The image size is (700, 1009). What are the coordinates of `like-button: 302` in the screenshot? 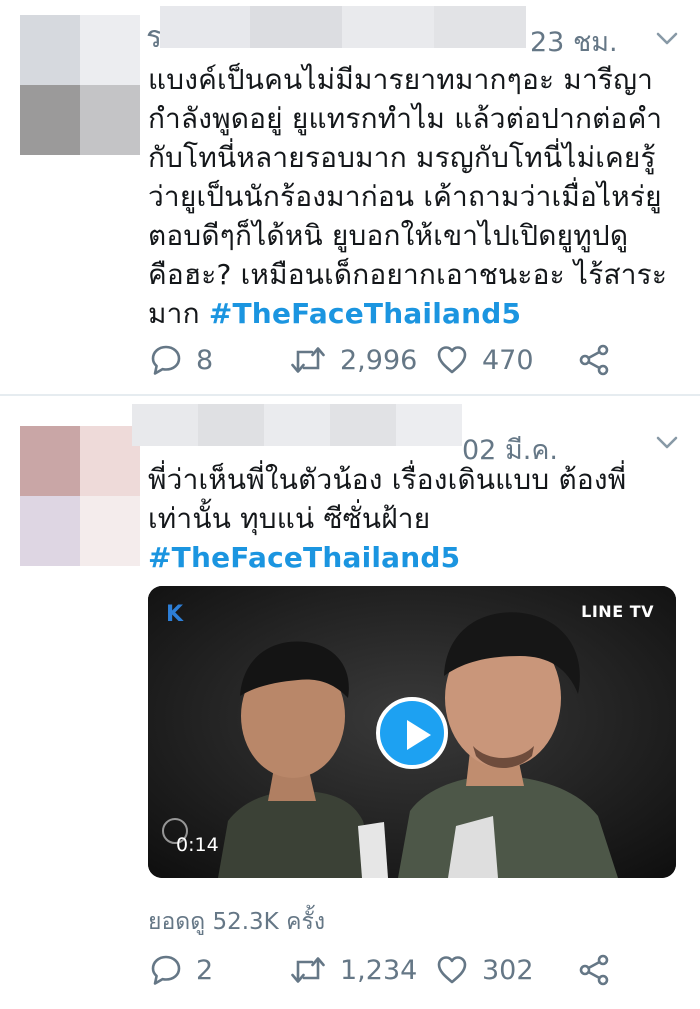 It's located at (485, 970).